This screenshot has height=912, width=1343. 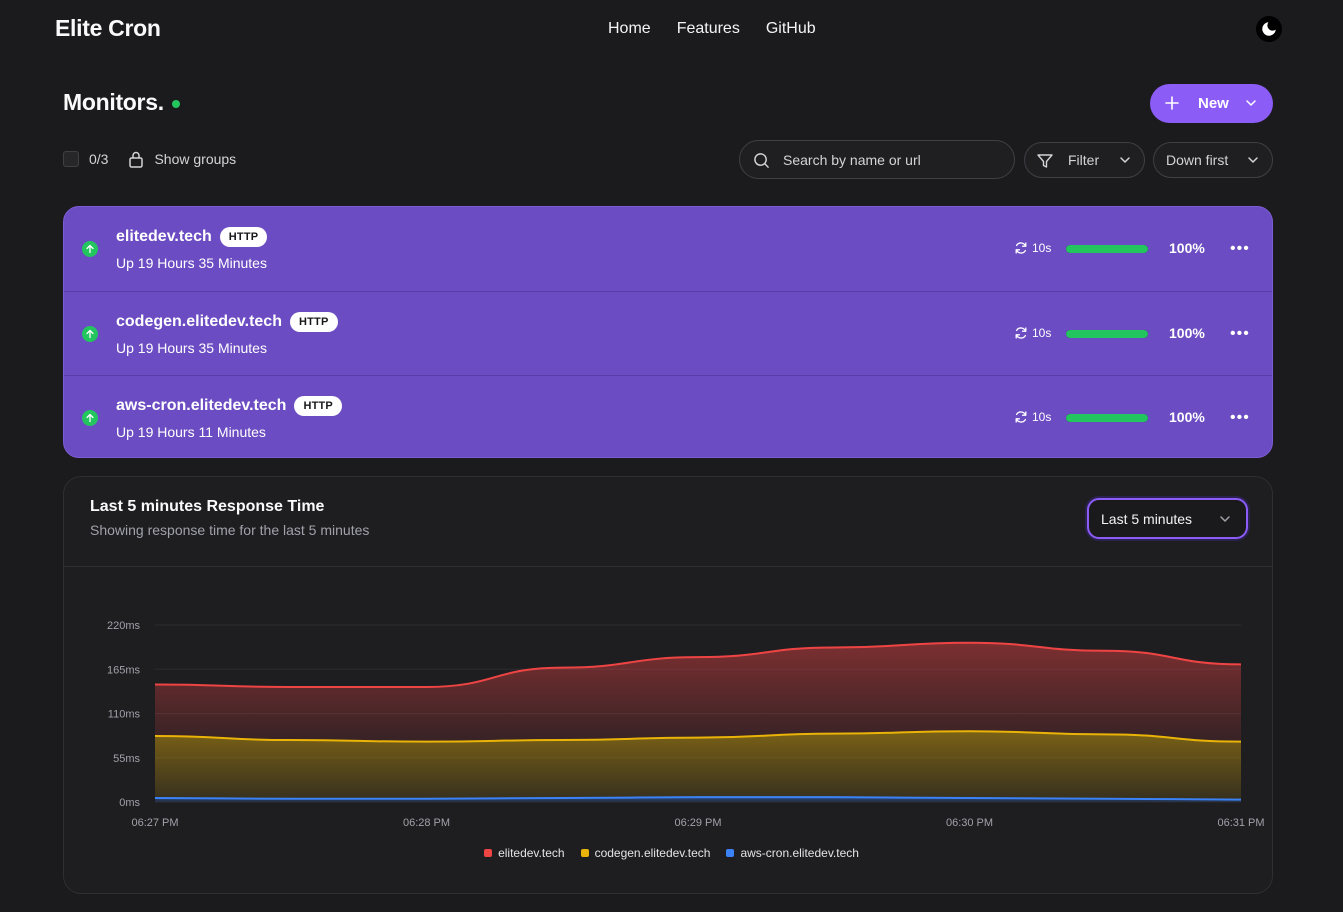 I want to click on x-axis-ticks: 06:27 PM 06:28 PM 06:29 PM 06:30 PM 06:31 PM, so click(x=697, y=823).